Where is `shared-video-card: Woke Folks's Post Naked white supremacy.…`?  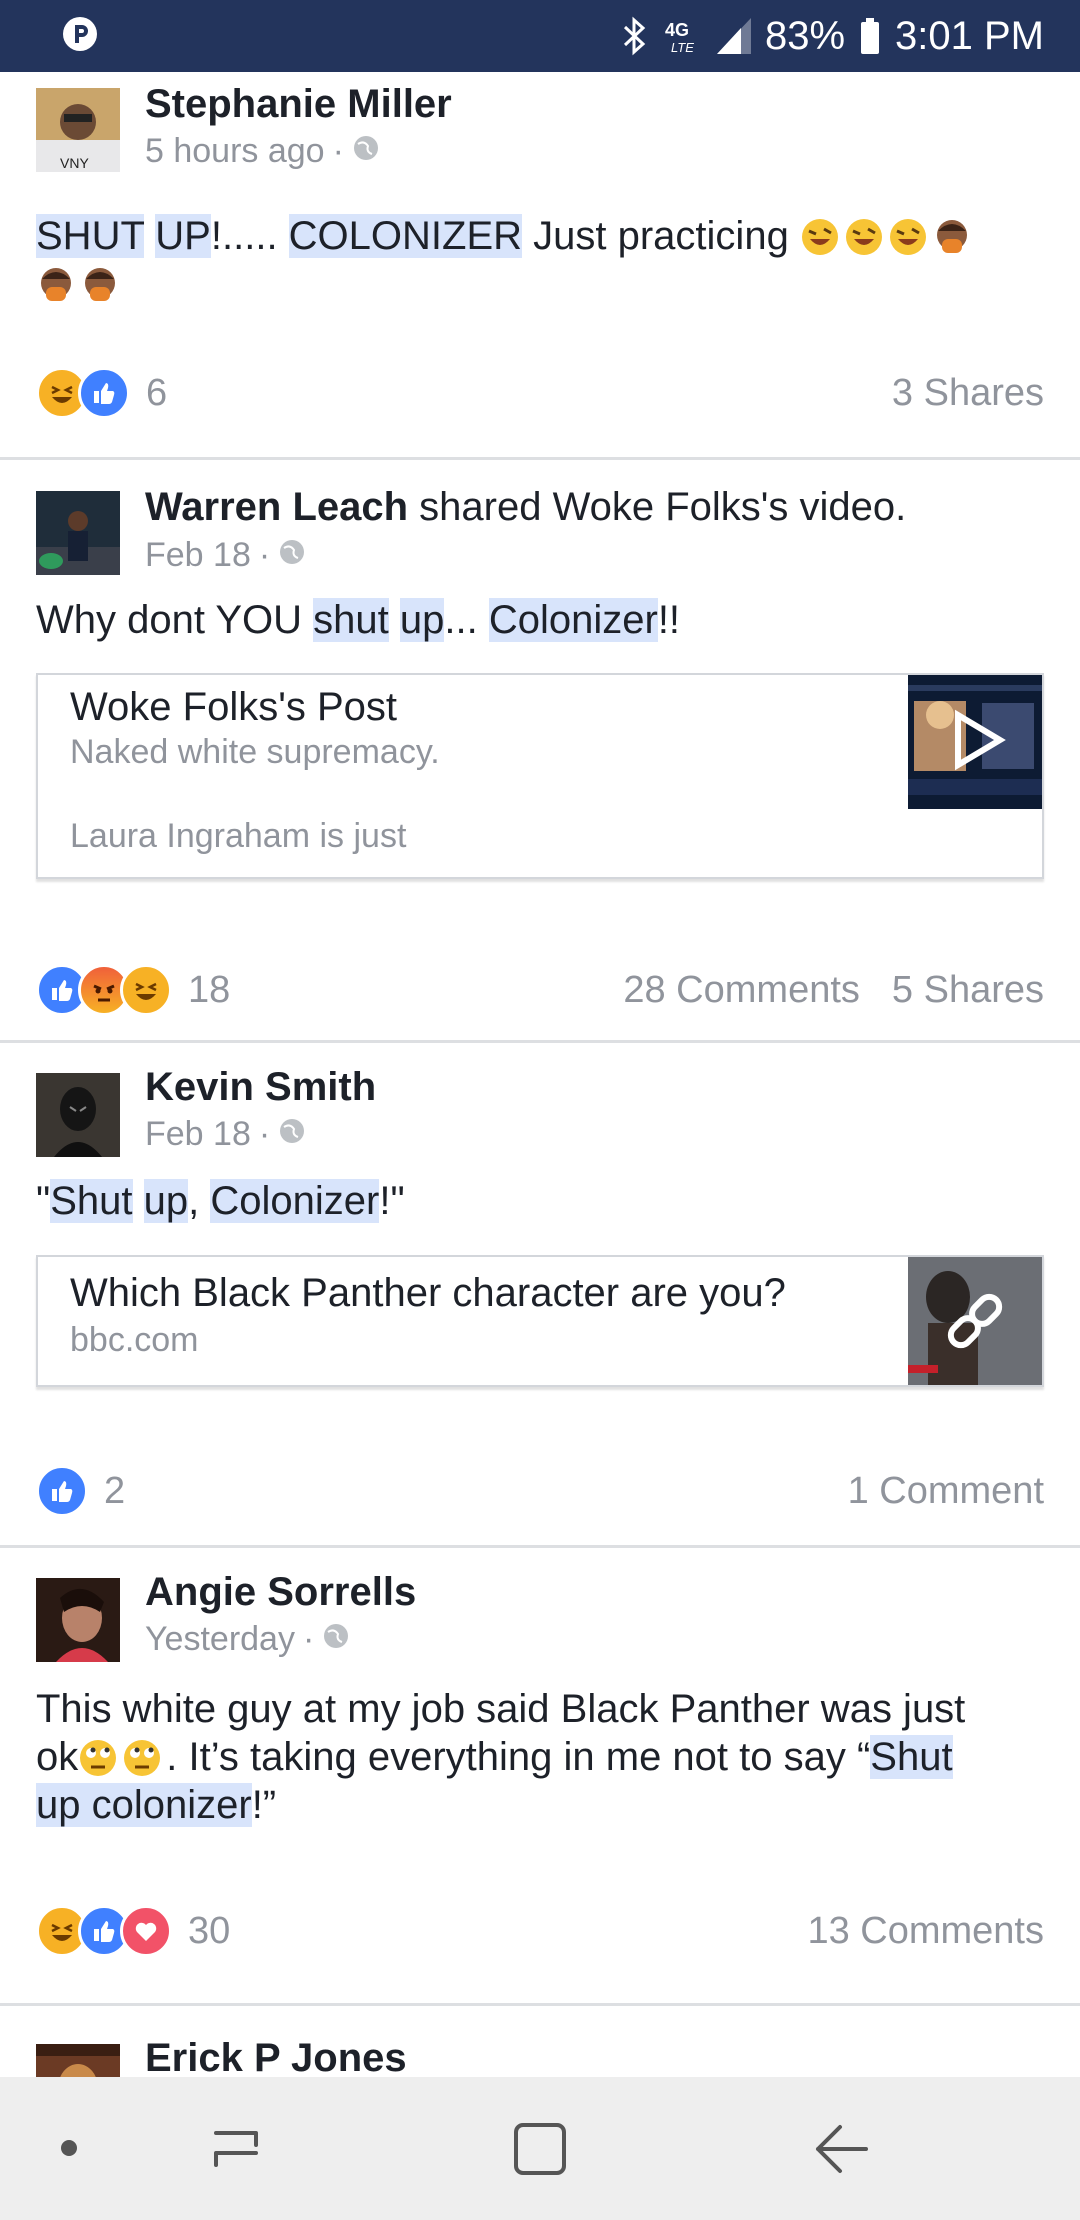 shared-video-card: Woke Folks's Post Naked white supremacy.… is located at coordinates (540, 776).